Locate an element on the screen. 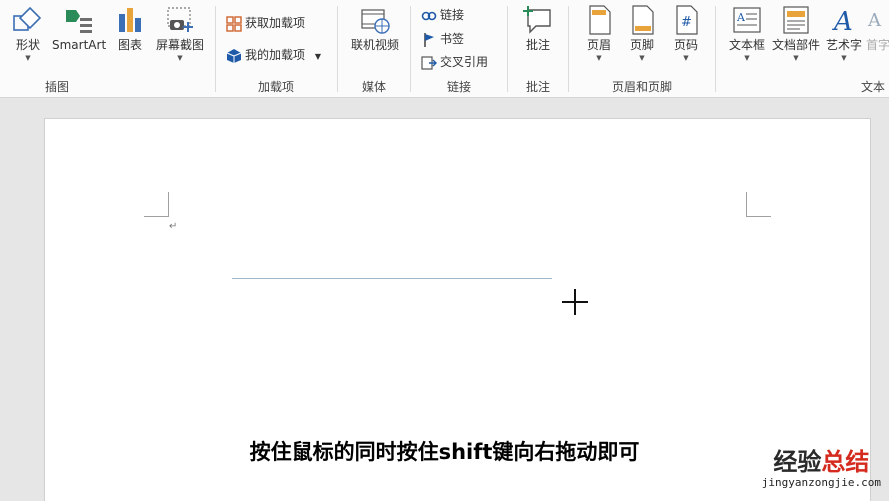 The width and height of the screenshot is (889, 501). cross-reference-icon is located at coordinates (429, 62).